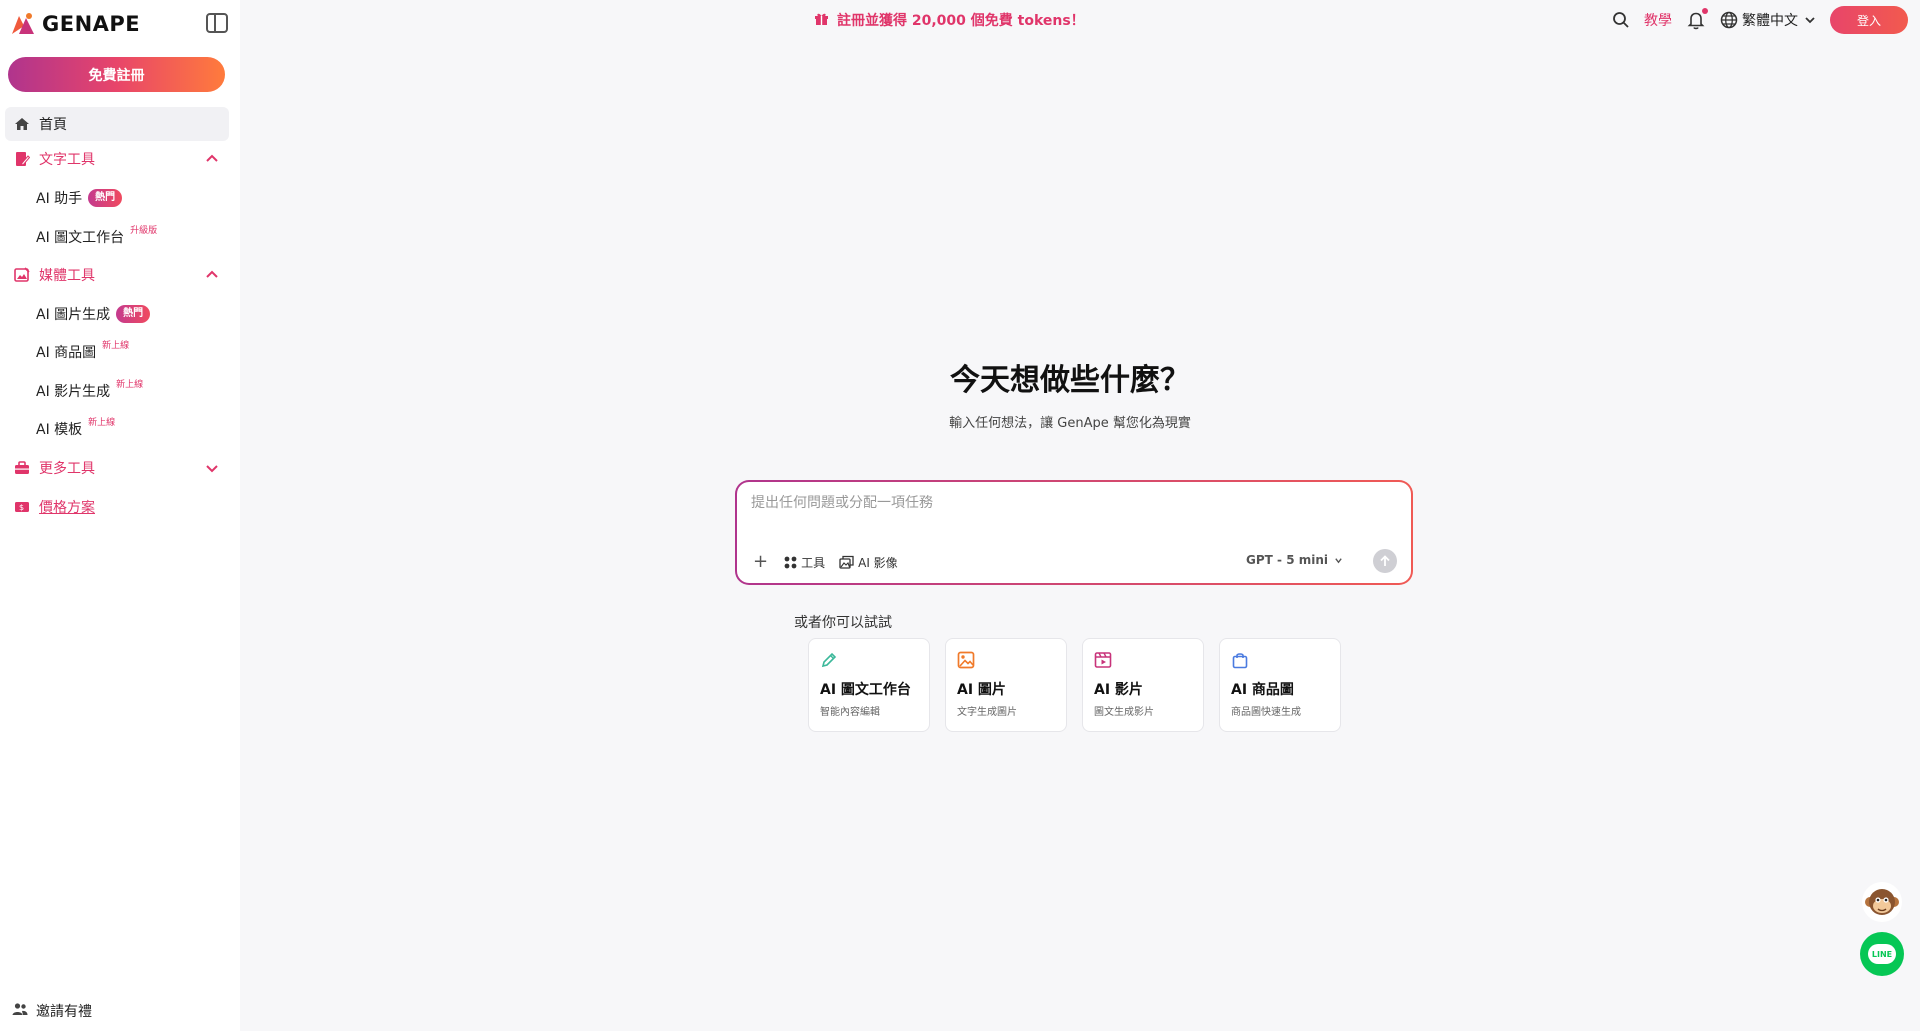 Image resolution: width=1920 pixels, height=1031 pixels. I want to click on document-edit-icon, so click(22, 159).